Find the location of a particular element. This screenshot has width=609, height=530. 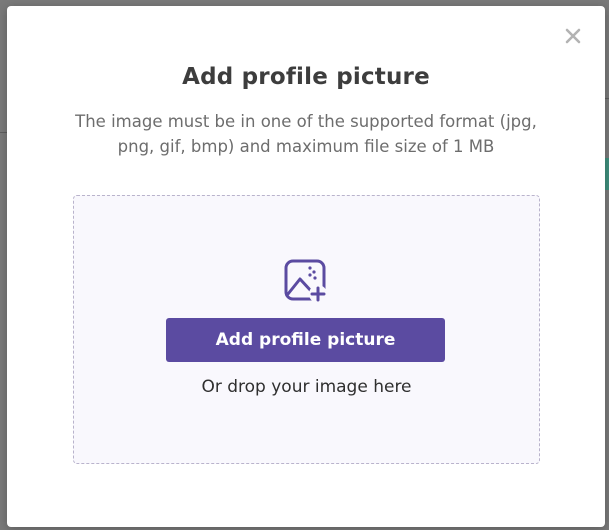

add-image-icon is located at coordinates (306, 281).